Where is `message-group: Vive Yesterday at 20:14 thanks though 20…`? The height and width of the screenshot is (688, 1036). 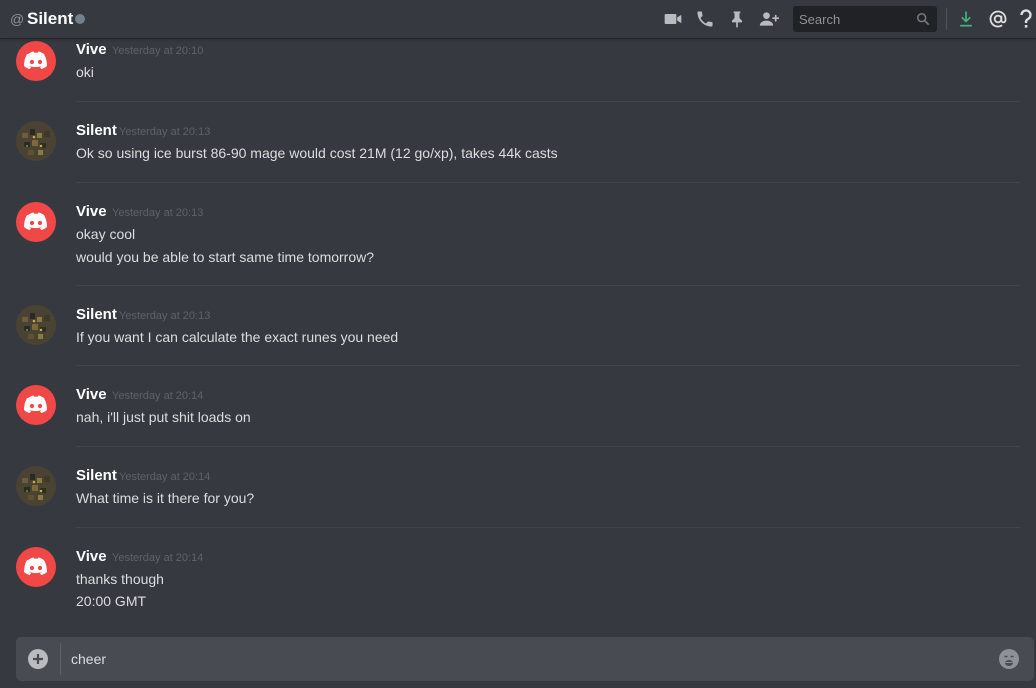
message-group: Vive Yesterday at 20:14 thanks though 20… is located at coordinates (510, 574).